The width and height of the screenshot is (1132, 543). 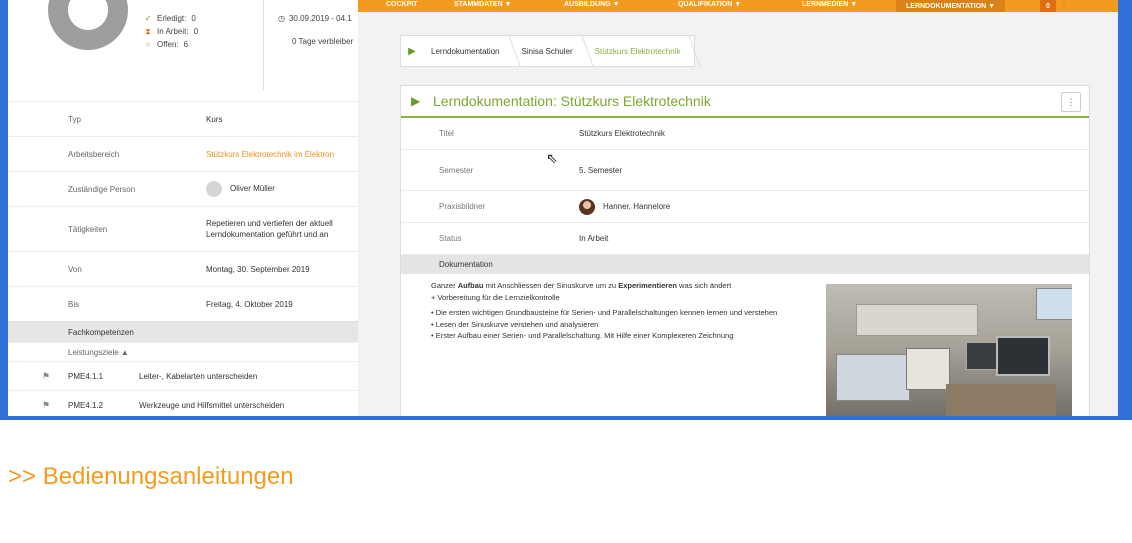 What do you see at coordinates (281, 18) in the screenshot?
I see `clock-icon: ◷` at bounding box center [281, 18].